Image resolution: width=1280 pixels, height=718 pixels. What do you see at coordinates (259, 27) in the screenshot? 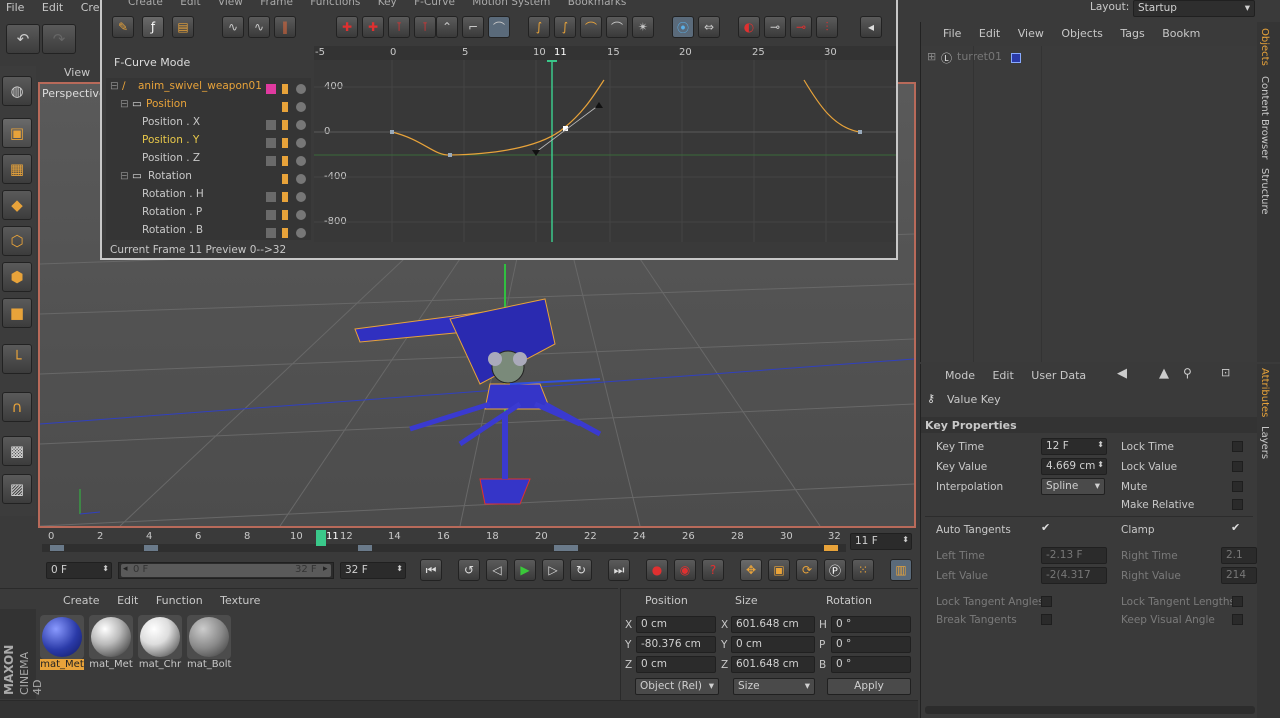
I see `curve-normalize-icon: ∿` at bounding box center [259, 27].